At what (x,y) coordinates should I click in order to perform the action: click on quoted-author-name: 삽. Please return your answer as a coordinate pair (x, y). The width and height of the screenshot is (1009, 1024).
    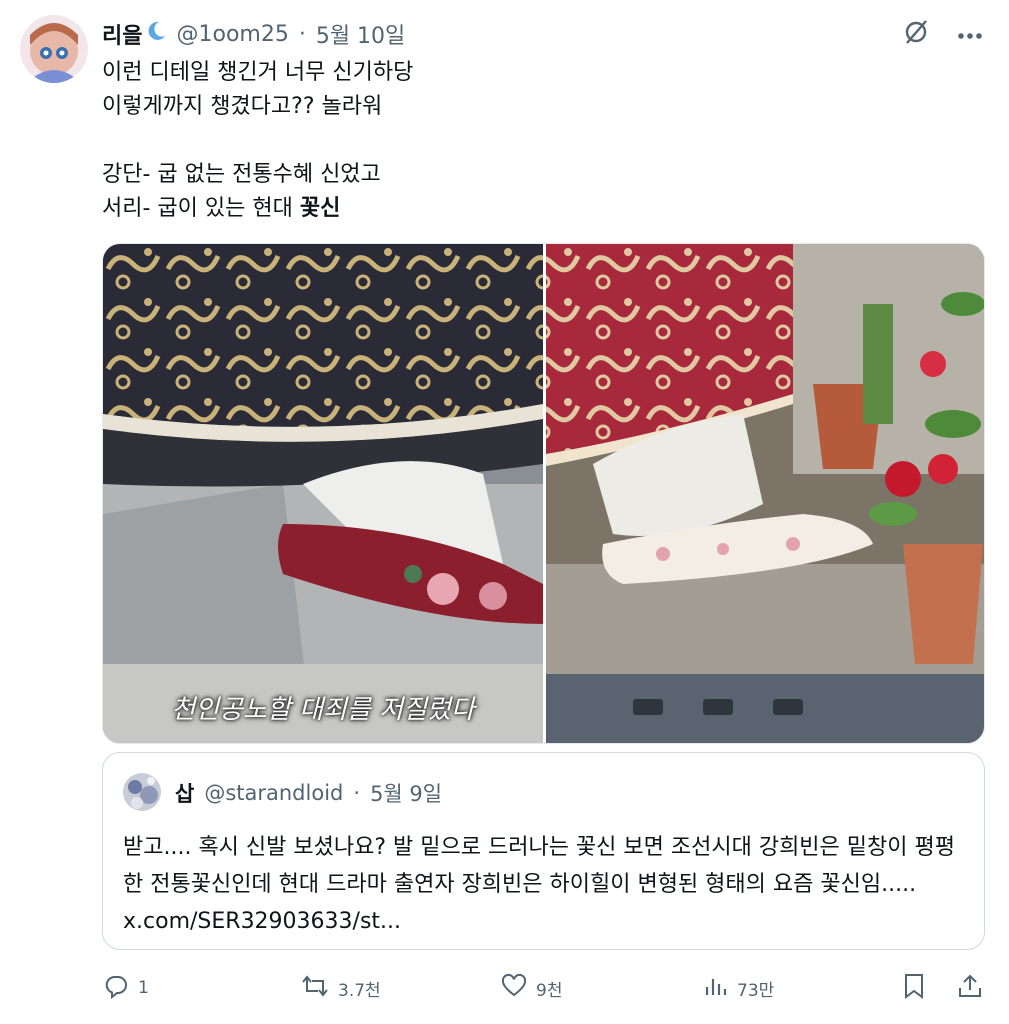
    Looking at the image, I should click on (184, 793).